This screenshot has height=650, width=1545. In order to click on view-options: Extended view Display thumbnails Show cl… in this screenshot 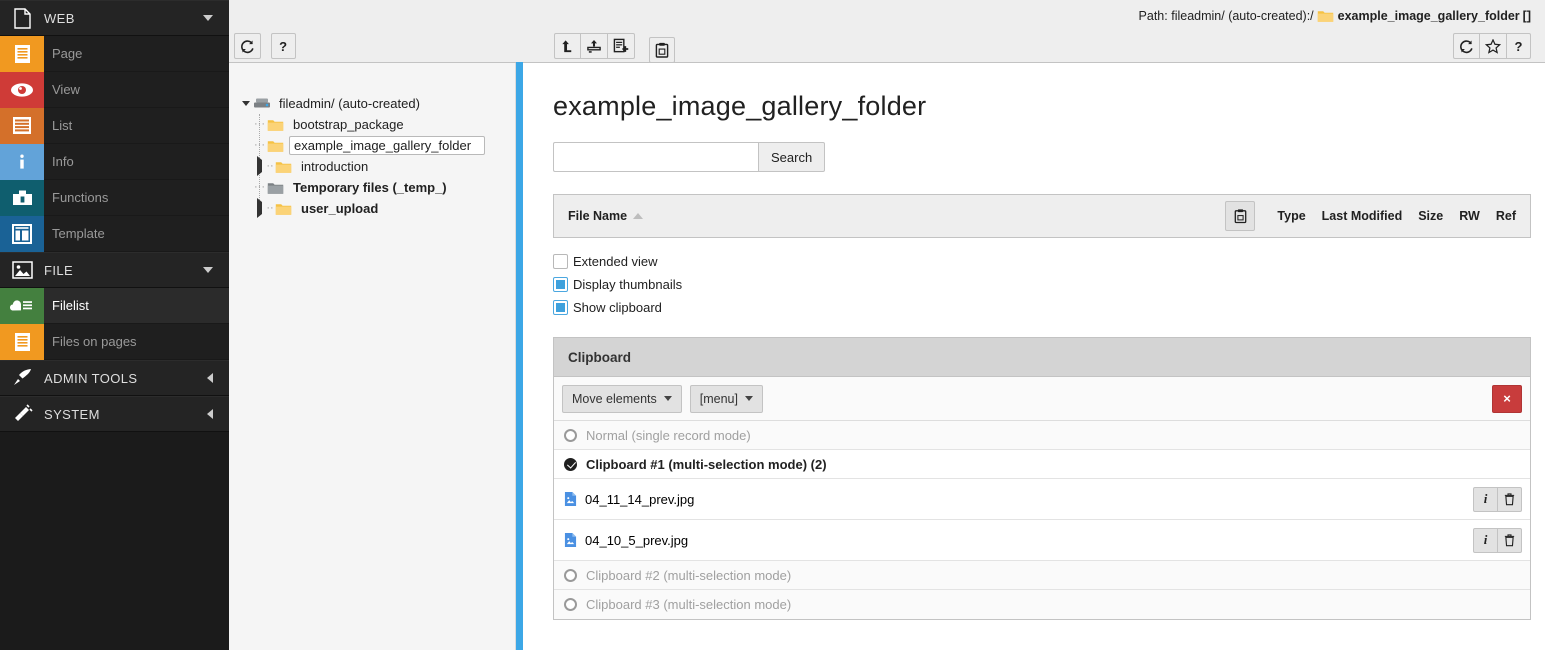, I will do `click(1042, 284)`.